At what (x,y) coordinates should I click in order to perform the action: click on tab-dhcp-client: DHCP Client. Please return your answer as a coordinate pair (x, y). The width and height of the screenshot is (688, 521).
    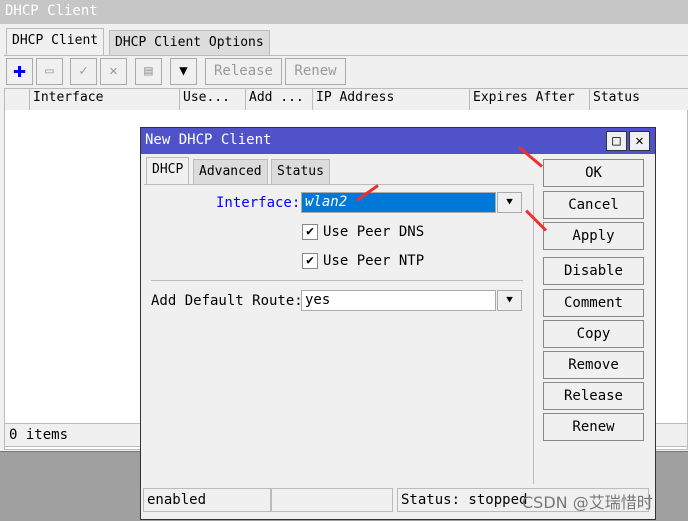
    Looking at the image, I should click on (55, 42).